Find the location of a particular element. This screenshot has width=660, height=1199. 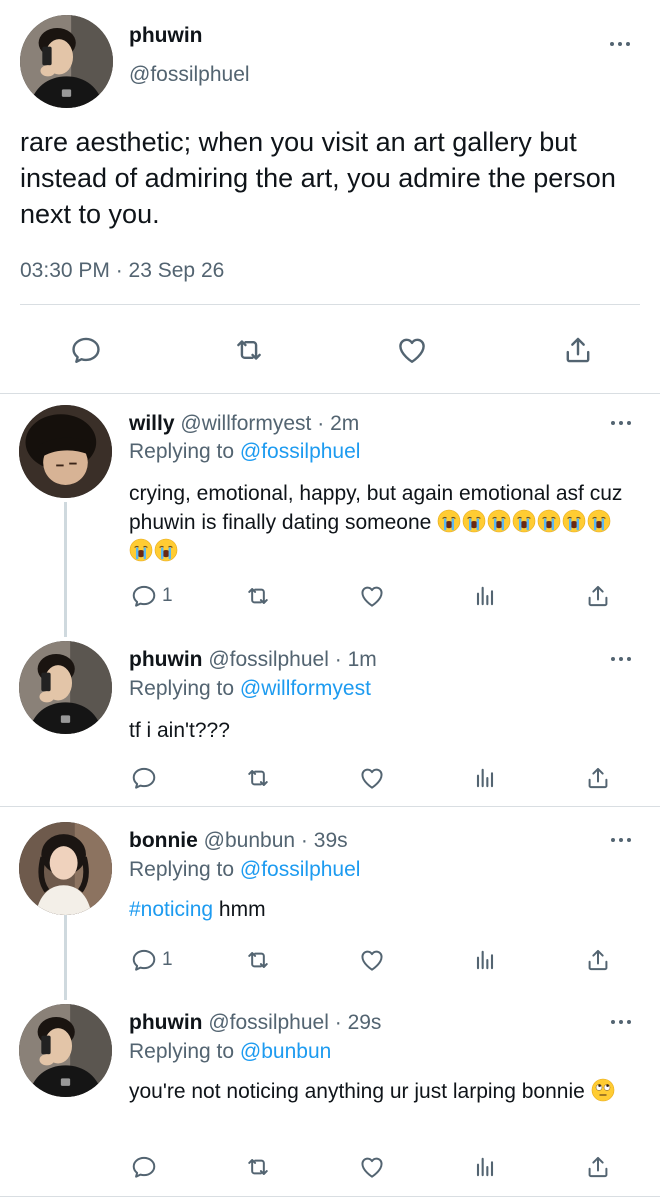

hashtag-link: #noticing is located at coordinates (171, 909).